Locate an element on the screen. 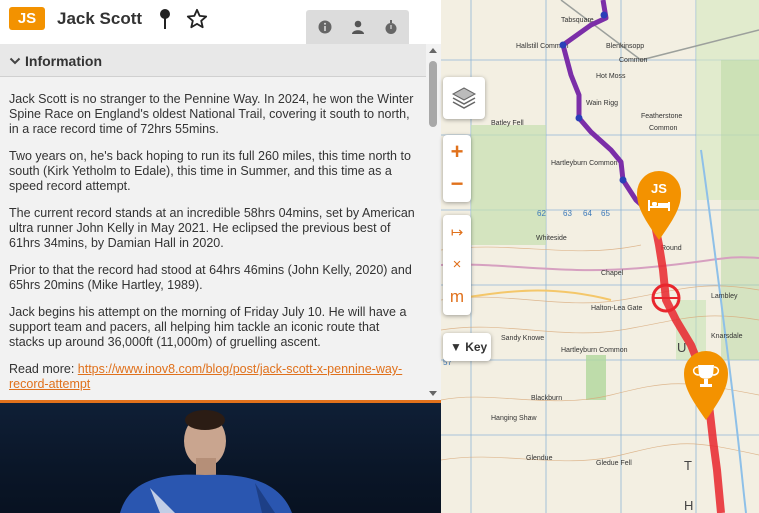 Image resolution: width=759 pixels, height=513 pixels. runner-name: Jack Scott is located at coordinates (100, 18).